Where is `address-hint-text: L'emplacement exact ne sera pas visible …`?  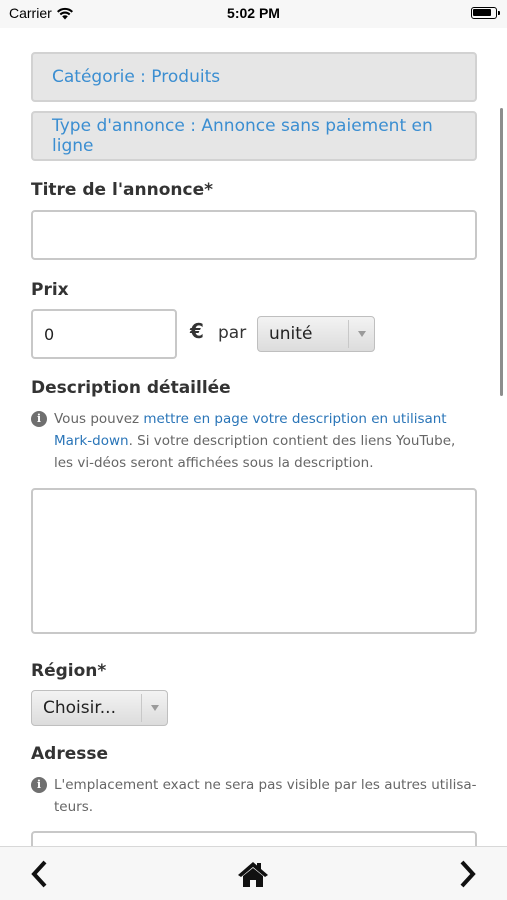 address-hint-text: L'emplacement exact ne sera pas visible … is located at coordinates (265, 796).